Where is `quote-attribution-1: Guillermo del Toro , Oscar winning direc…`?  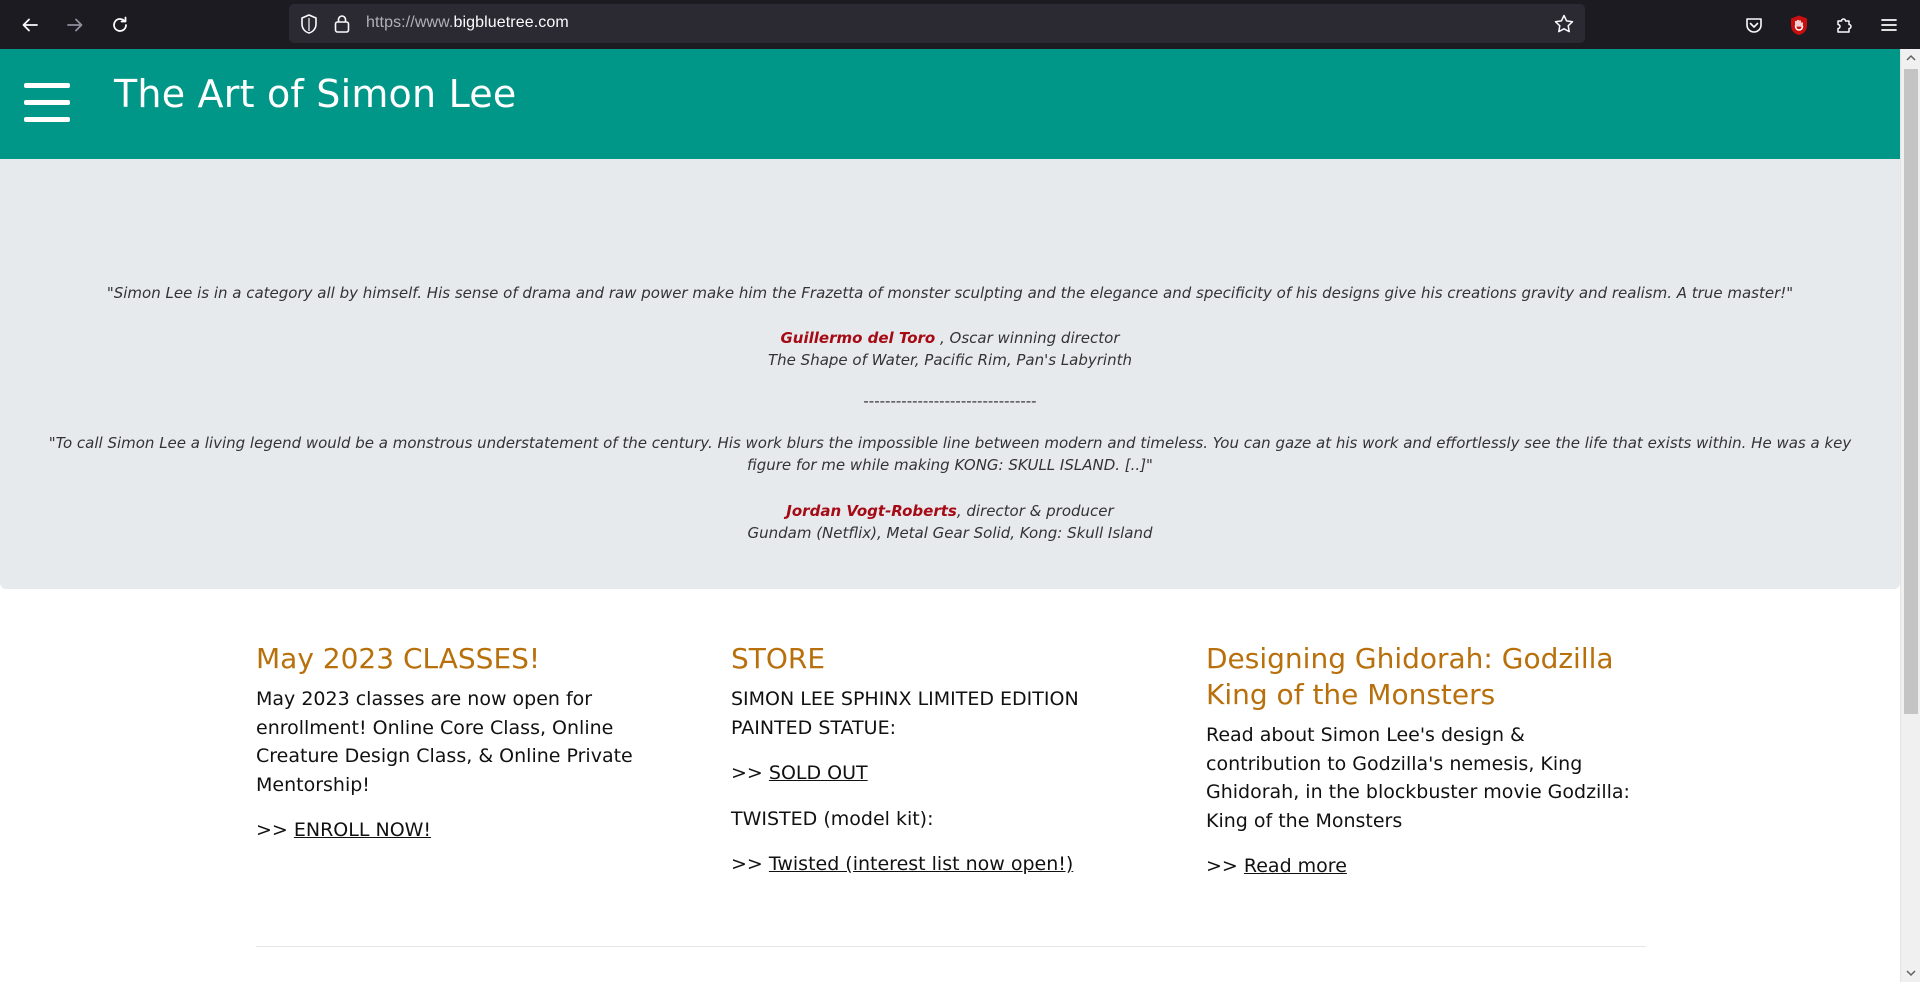
quote-attribution-1: Guillermo del Toro , Oscar winning direc… is located at coordinates (950, 338).